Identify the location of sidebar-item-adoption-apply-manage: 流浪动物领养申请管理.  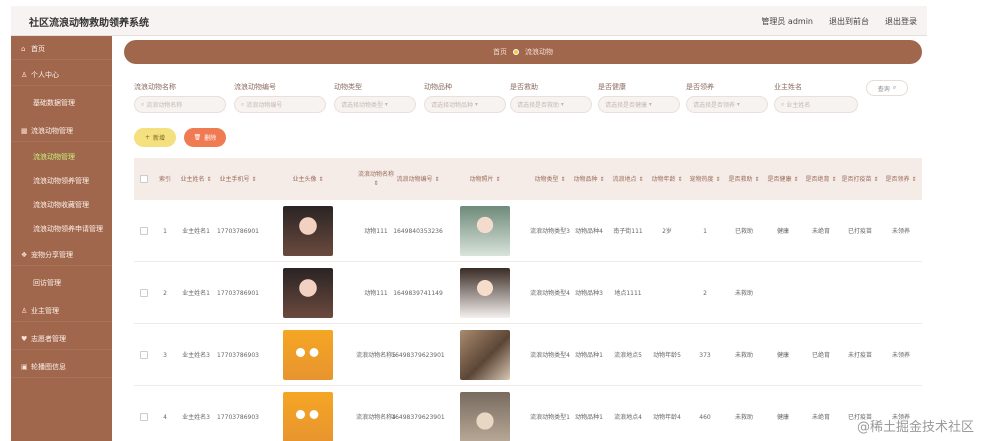
(61, 229).